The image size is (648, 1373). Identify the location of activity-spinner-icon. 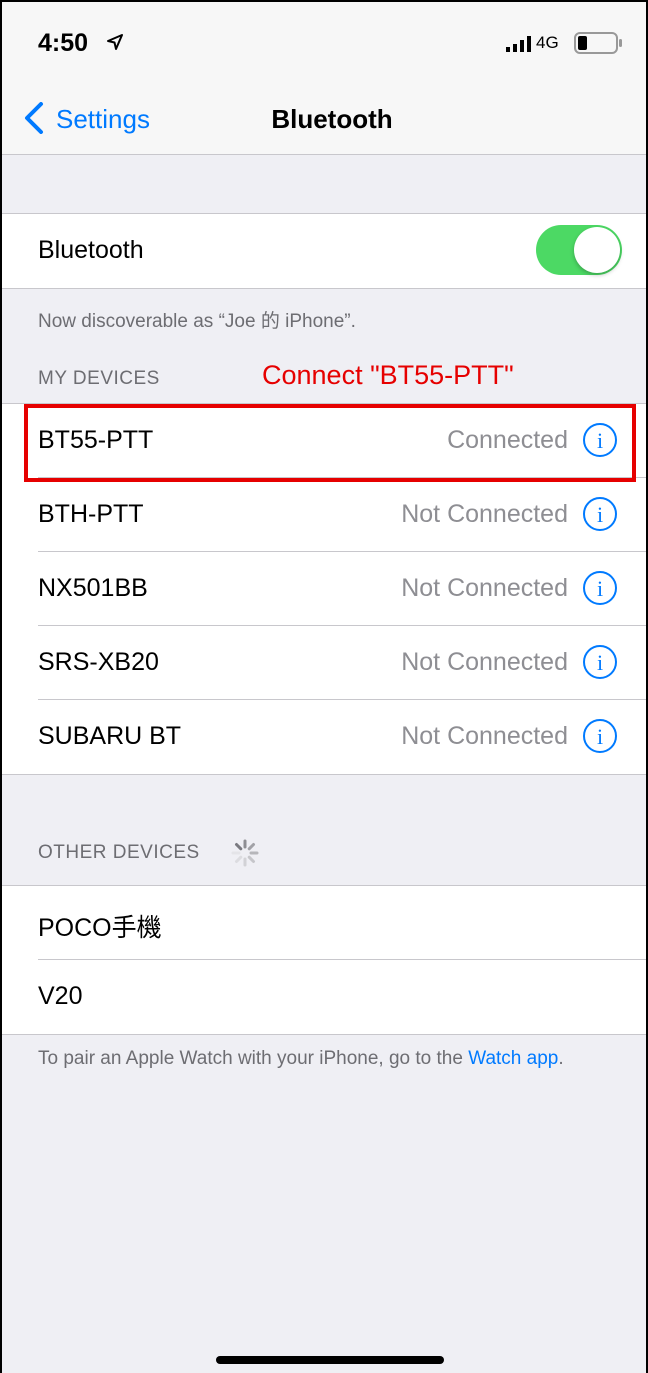
(245, 853).